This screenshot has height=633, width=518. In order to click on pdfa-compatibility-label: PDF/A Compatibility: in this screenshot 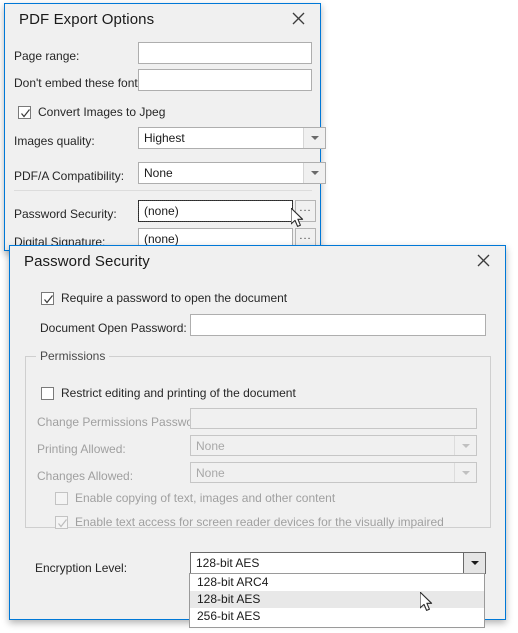, I will do `click(69, 176)`.